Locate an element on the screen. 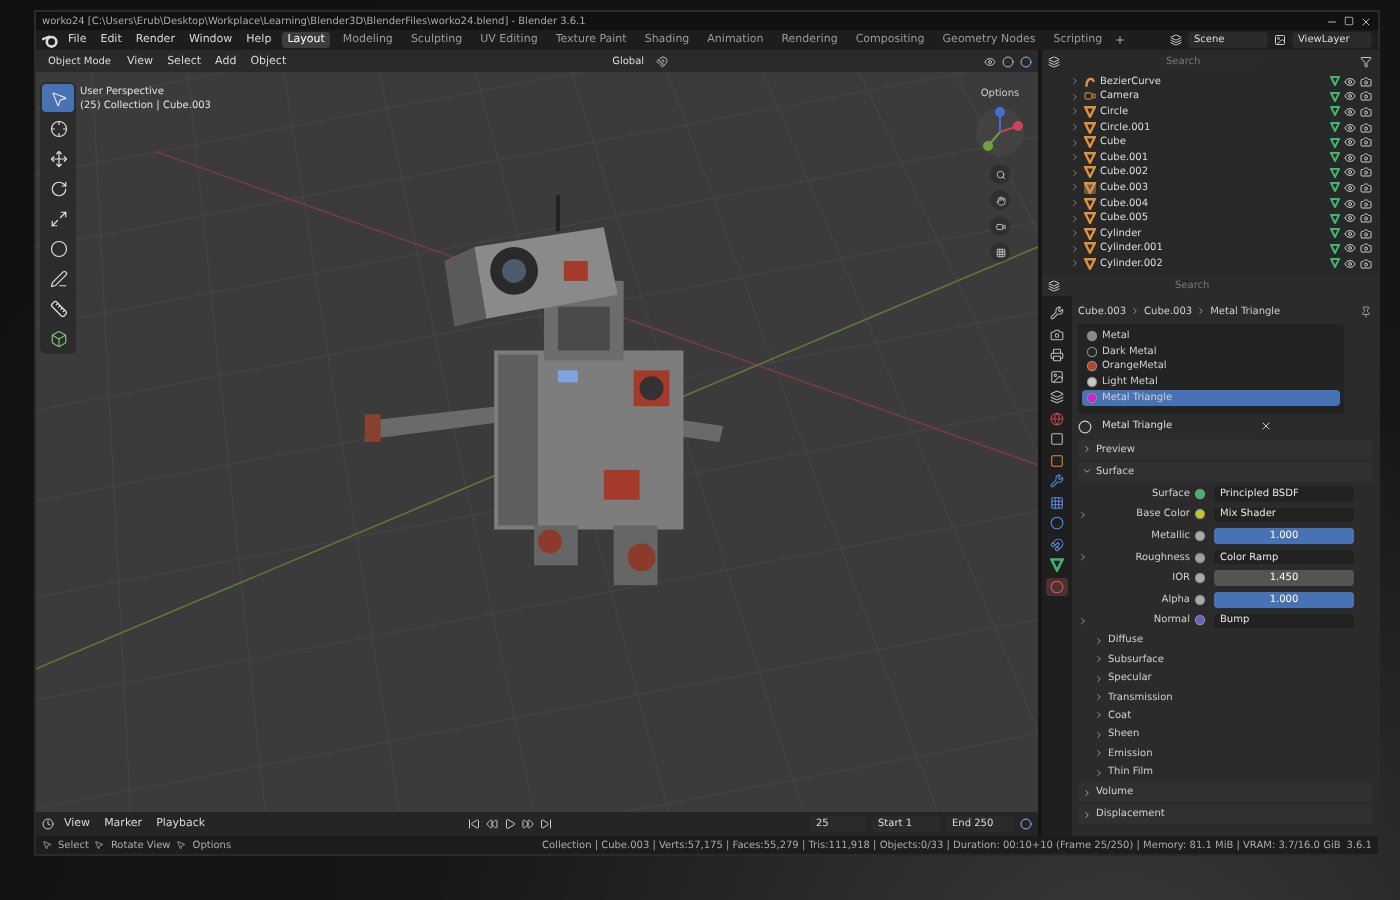 This screenshot has width=1400, height=900. wrench-icon is located at coordinates (1057, 481).